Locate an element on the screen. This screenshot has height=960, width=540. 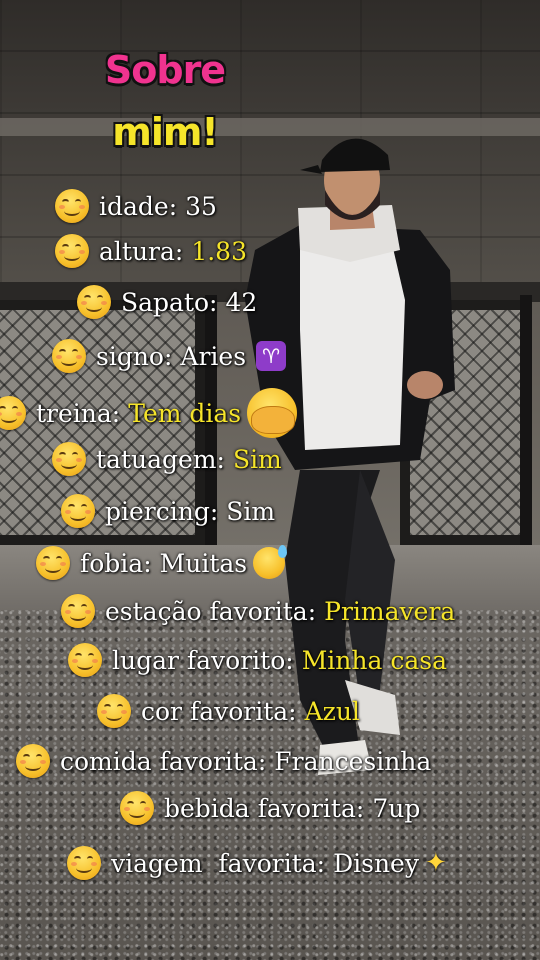
row-label: fobia: is located at coordinates (116, 563).